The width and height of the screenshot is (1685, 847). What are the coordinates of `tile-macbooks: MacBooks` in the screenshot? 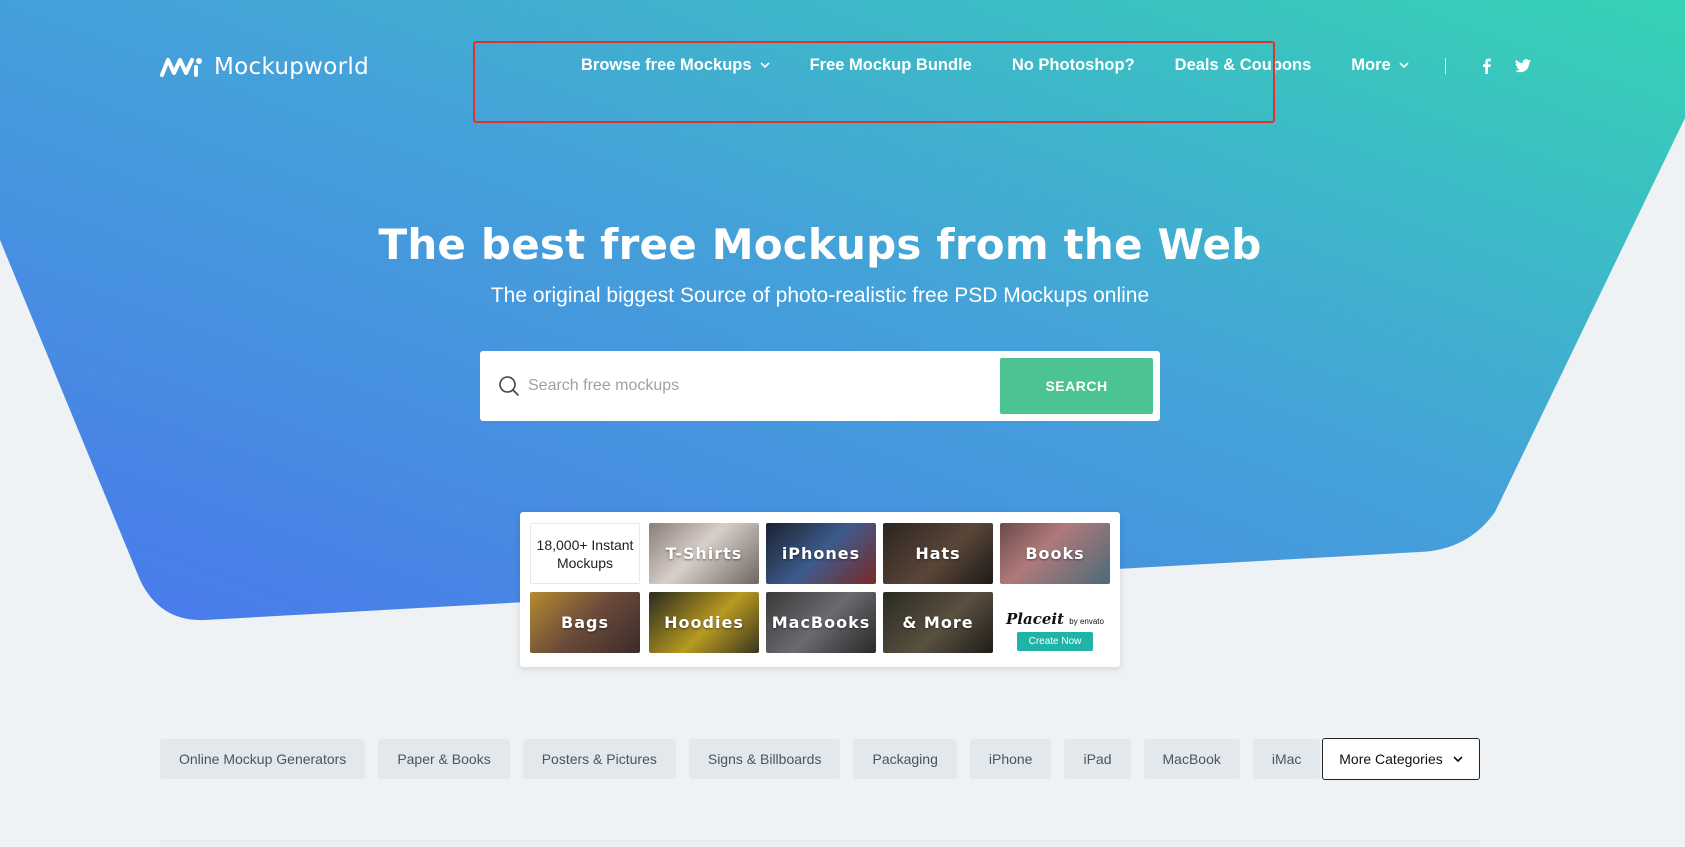 It's located at (821, 622).